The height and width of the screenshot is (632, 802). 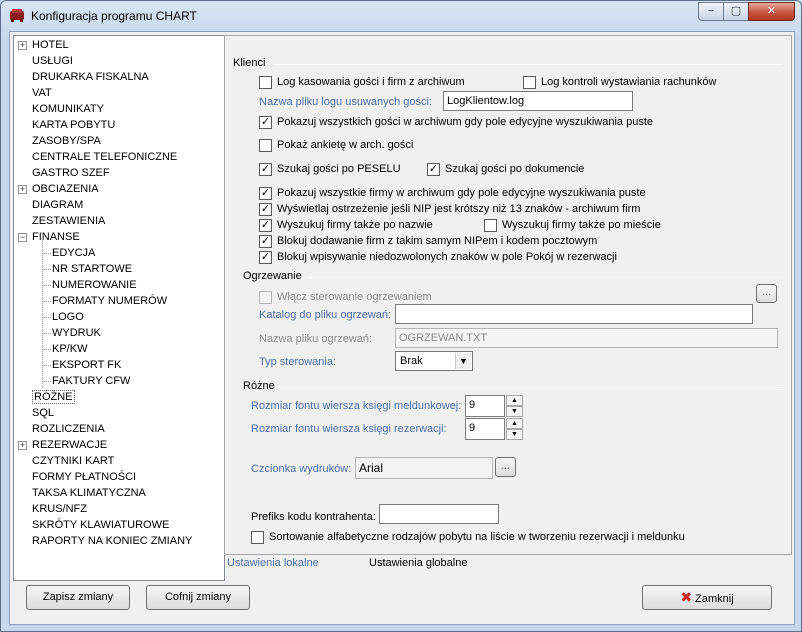 I want to click on log-kontroli-checkbox, so click(x=529, y=82).